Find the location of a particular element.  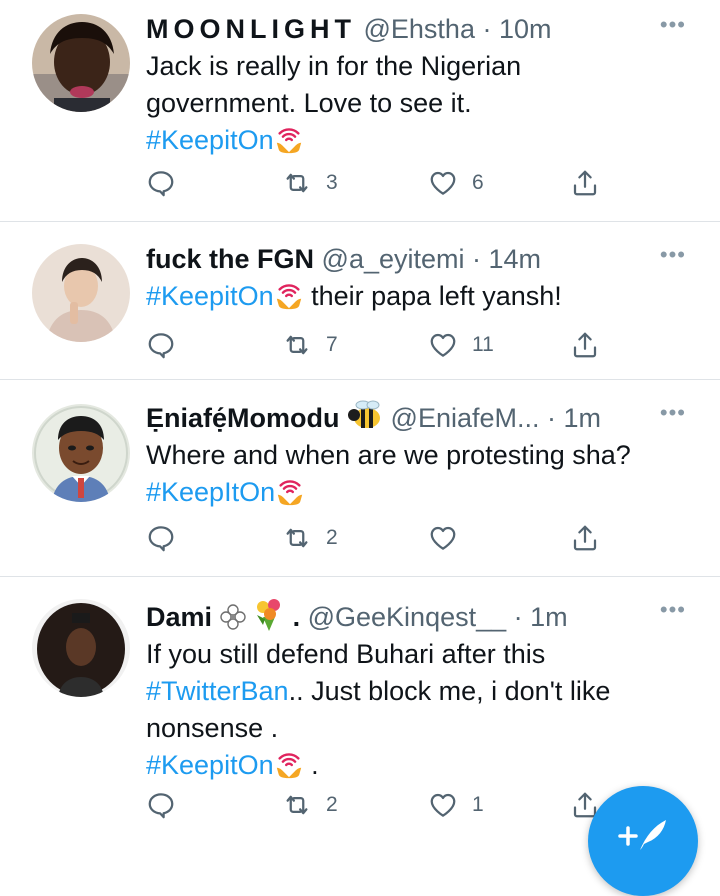

user-handle: @Ehstha is located at coordinates (419, 29).